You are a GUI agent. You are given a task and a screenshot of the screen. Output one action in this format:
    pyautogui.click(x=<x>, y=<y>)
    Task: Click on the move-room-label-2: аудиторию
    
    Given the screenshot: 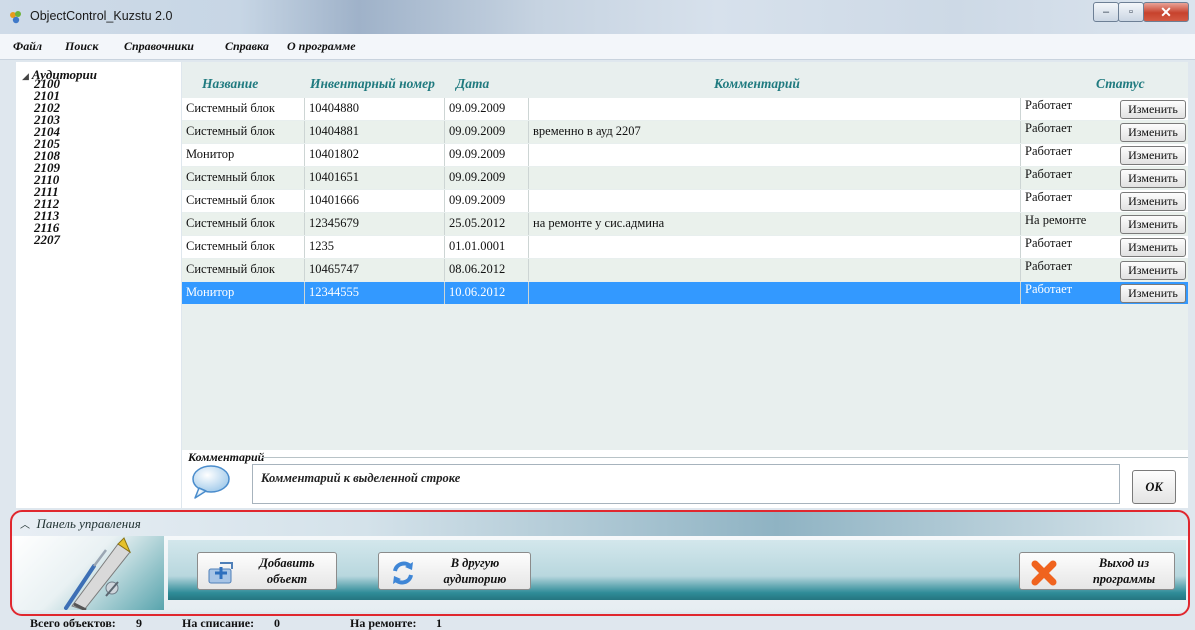 What is the action you would take?
    pyautogui.click(x=475, y=579)
    